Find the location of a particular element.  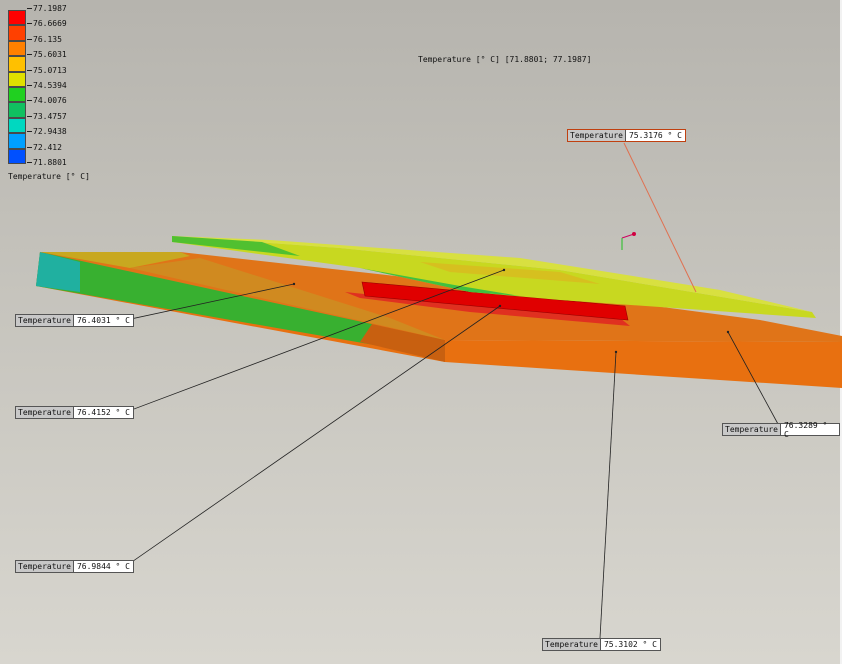

probe-callout: Temperature 75.3176 ° C is located at coordinates (626, 135).